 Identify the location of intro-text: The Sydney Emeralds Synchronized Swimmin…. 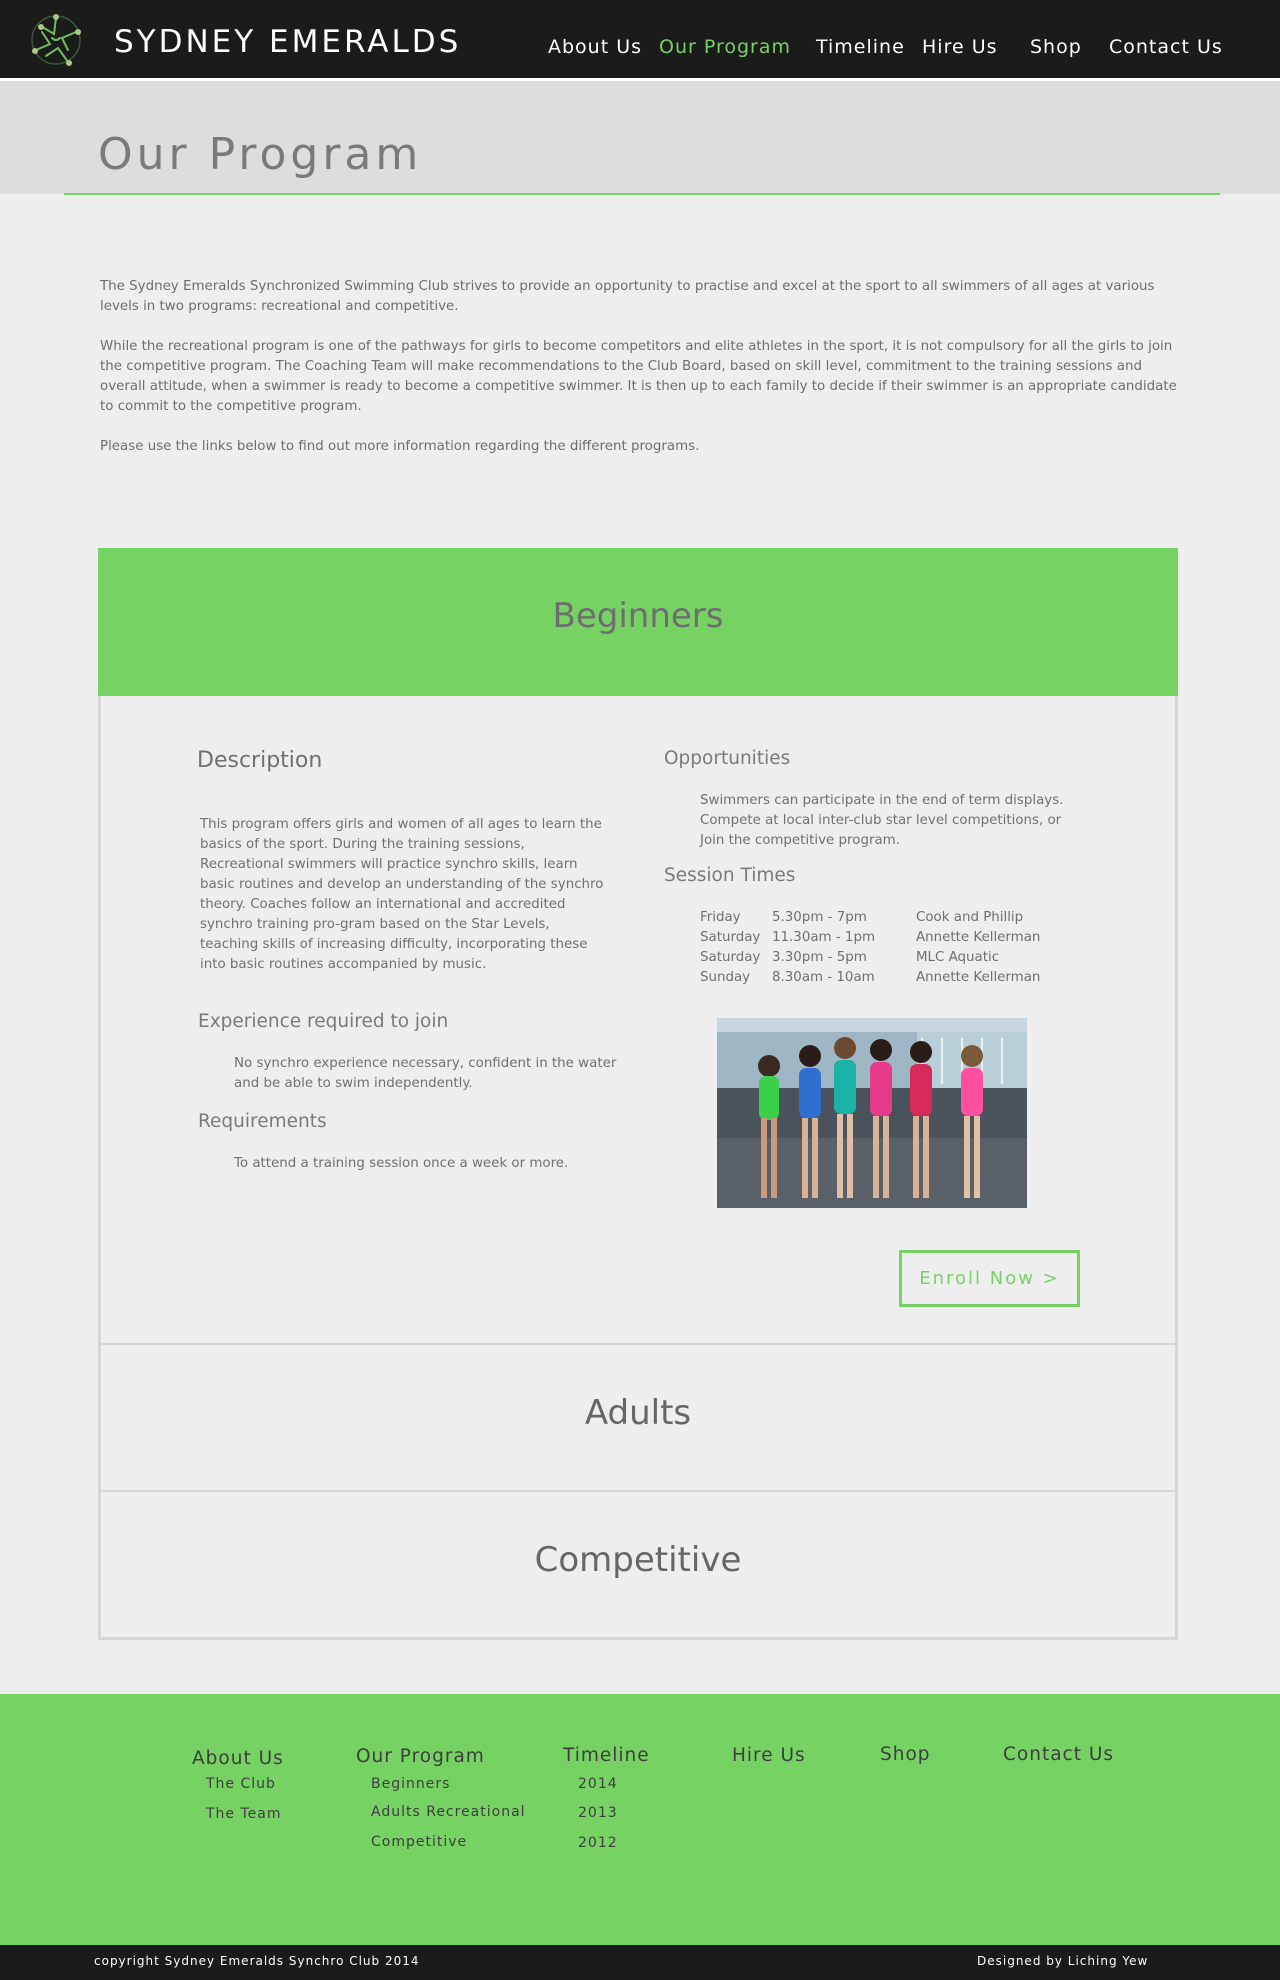
(641, 377).